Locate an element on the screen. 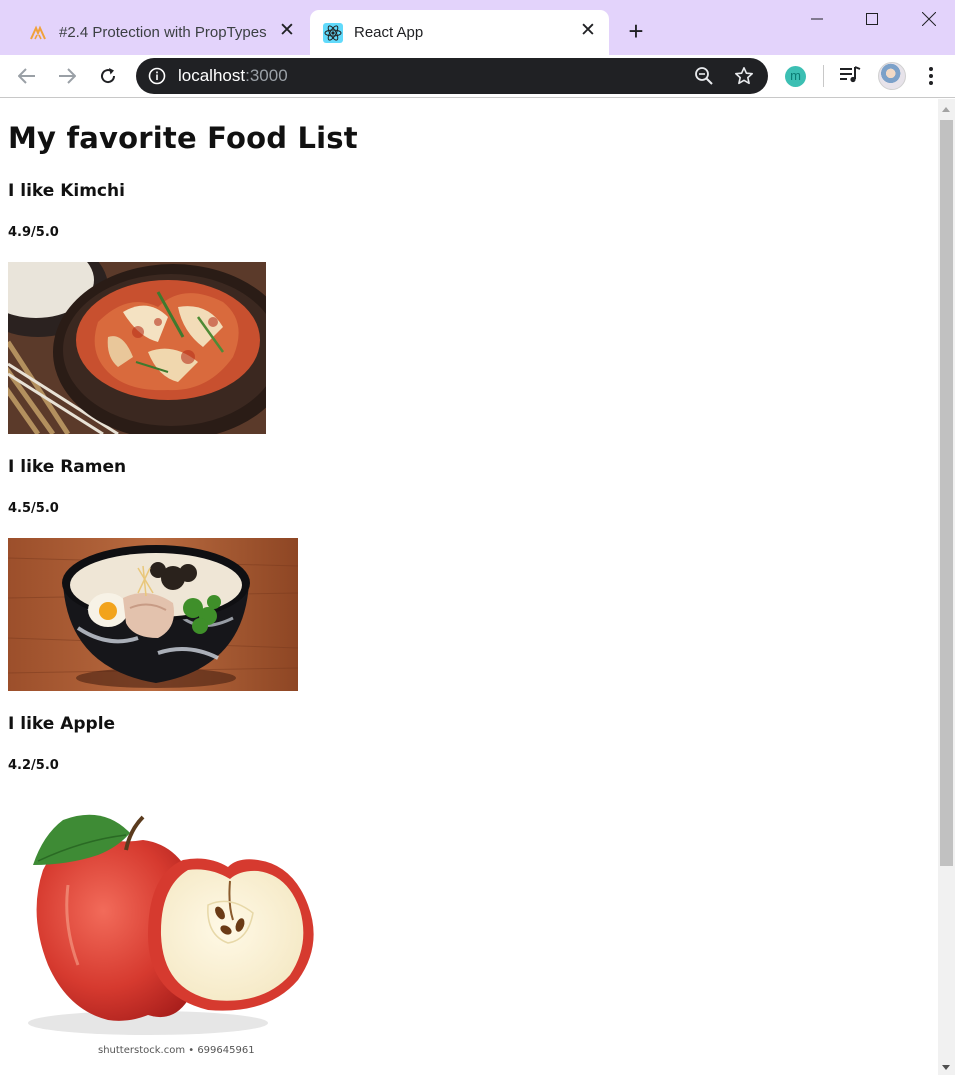 This screenshot has width=955, height=1075. browser-menu-icon is located at coordinates (931, 76).